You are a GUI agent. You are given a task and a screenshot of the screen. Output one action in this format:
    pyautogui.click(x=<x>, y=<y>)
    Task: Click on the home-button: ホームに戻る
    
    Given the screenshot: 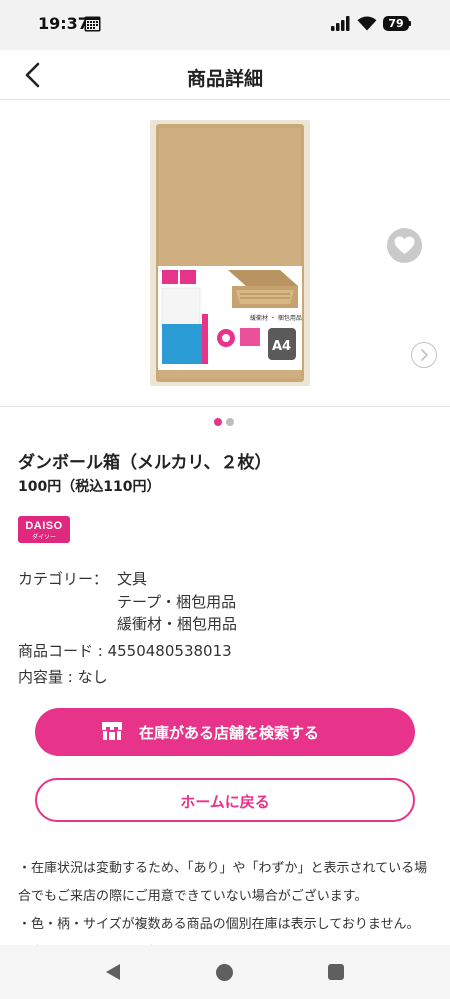 What is the action you would take?
    pyautogui.click(x=225, y=800)
    